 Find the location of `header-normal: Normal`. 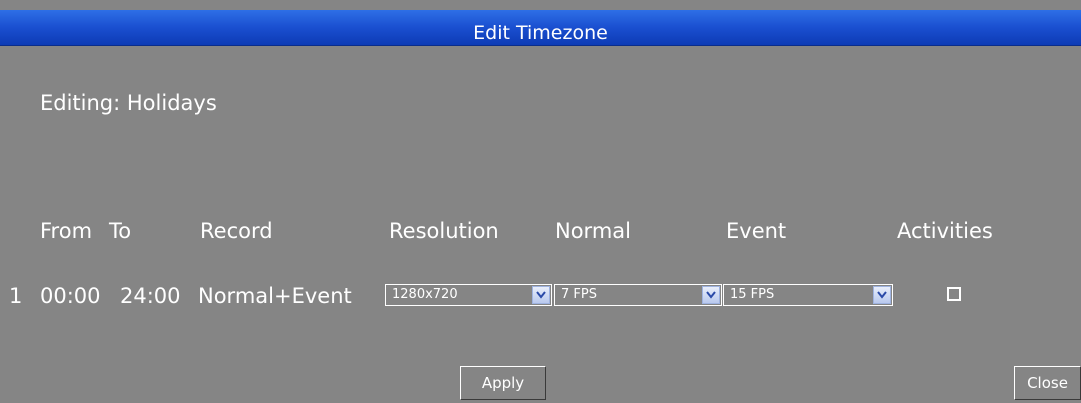

header-normal: Normal is located at coordinates (593, 231).